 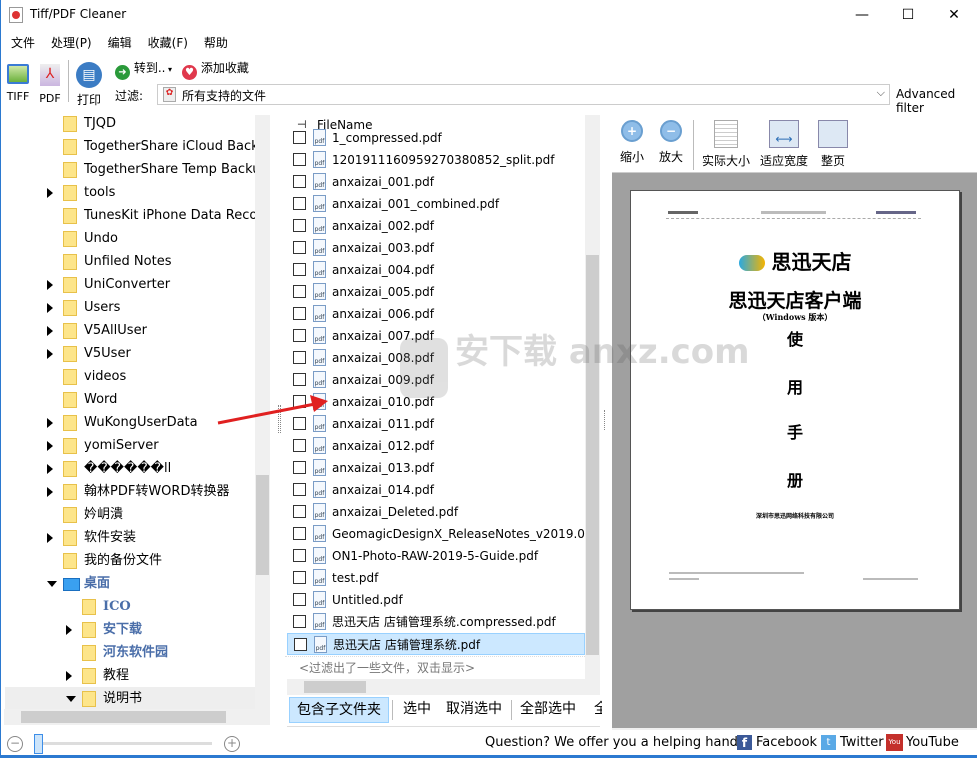 What do you see at coordinates (436, 600) in the screenshot?
I see `file-row: pdf Untitled.pdf` at bounding box center [436, 600].